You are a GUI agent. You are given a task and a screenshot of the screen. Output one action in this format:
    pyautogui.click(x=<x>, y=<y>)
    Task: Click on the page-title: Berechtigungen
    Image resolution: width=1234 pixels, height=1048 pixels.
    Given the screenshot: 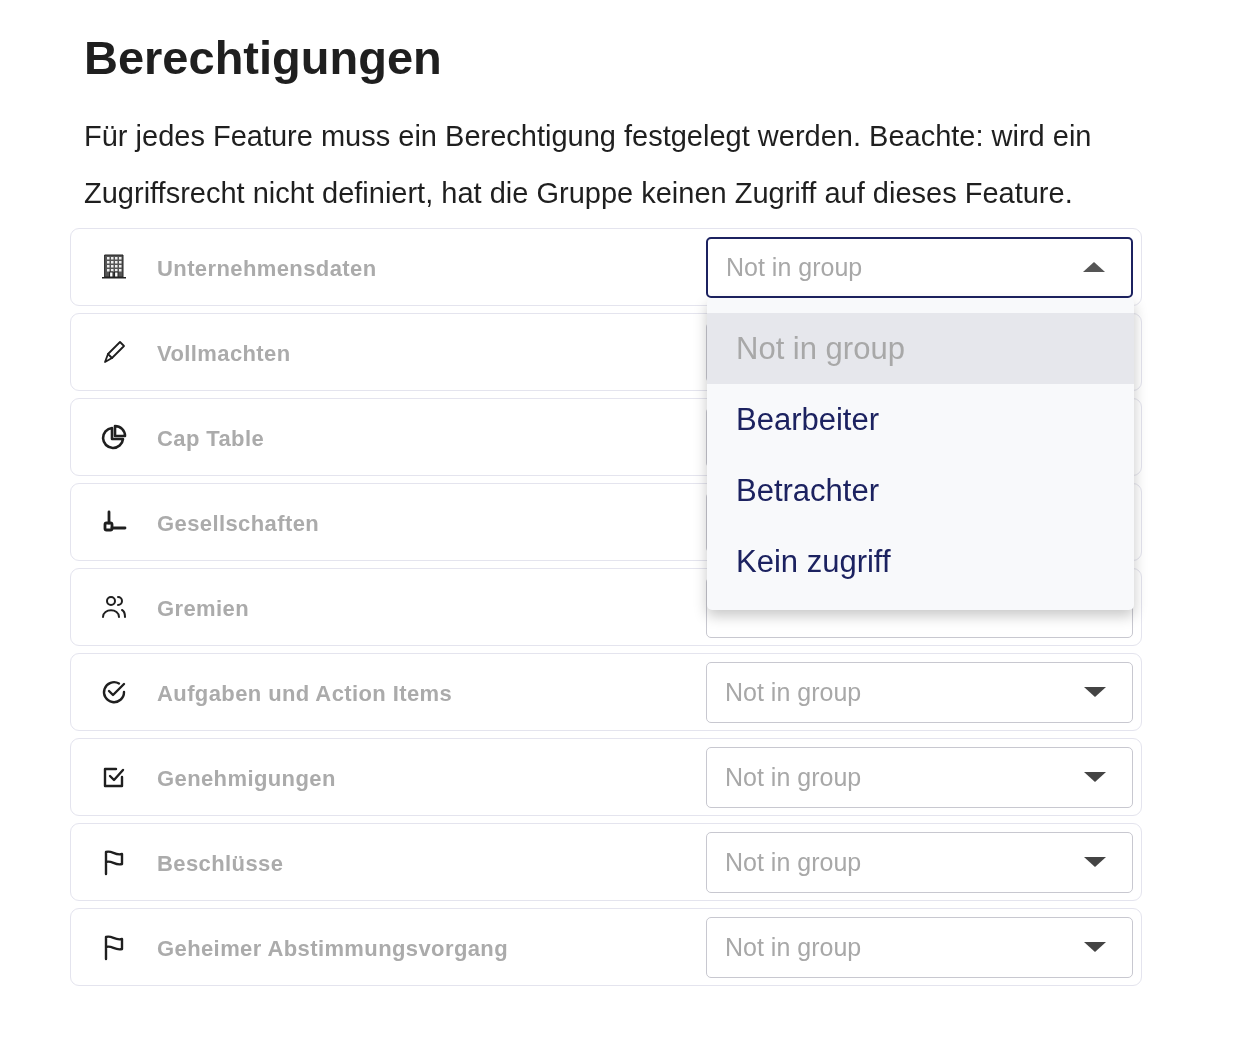 What is the action you would take?
    pyautogui.click(x=263, y=58)
    